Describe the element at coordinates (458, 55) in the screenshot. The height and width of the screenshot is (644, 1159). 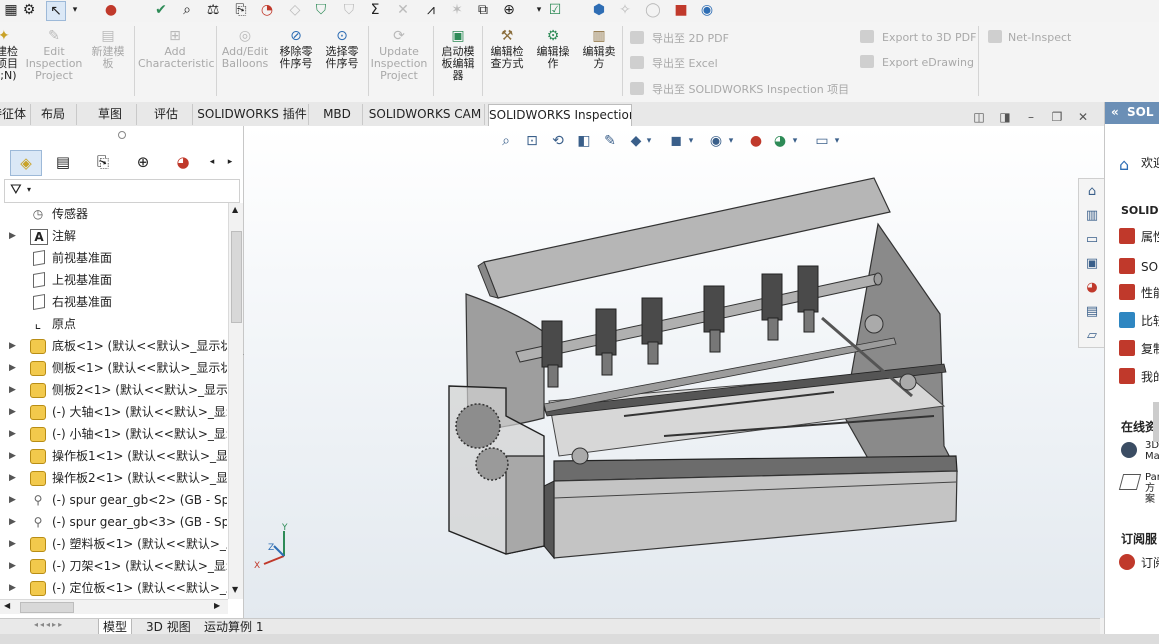
I see `launch-template-editor-button: ▣ 启动模 板编辑 器` at that location.